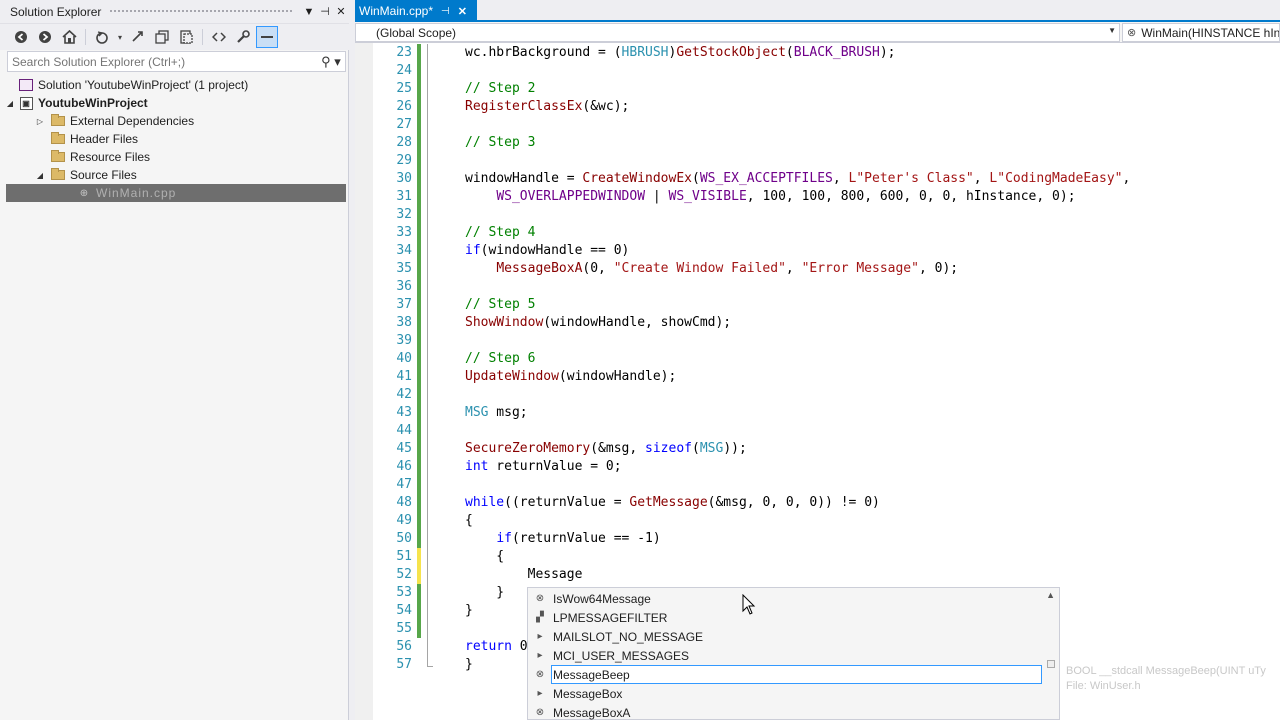 The width and height of the screenshot is (1280, 720). Describe the element at coordinates (21, 37) in the screenshot. I see `back-icon` at that location.